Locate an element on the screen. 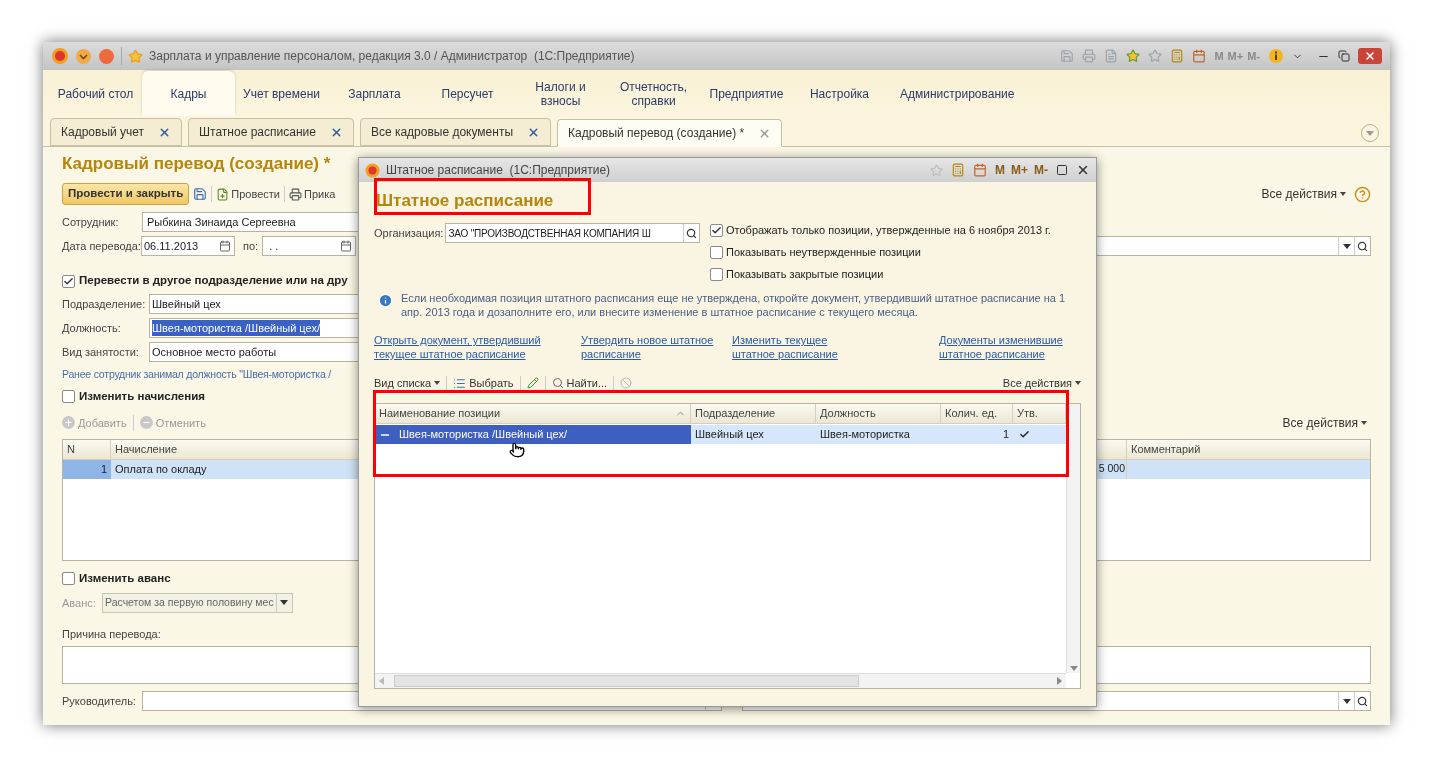 The image size is (1432, 767). document-title: Кадровый перевод (создание) * is located at coordinates (196, 164).